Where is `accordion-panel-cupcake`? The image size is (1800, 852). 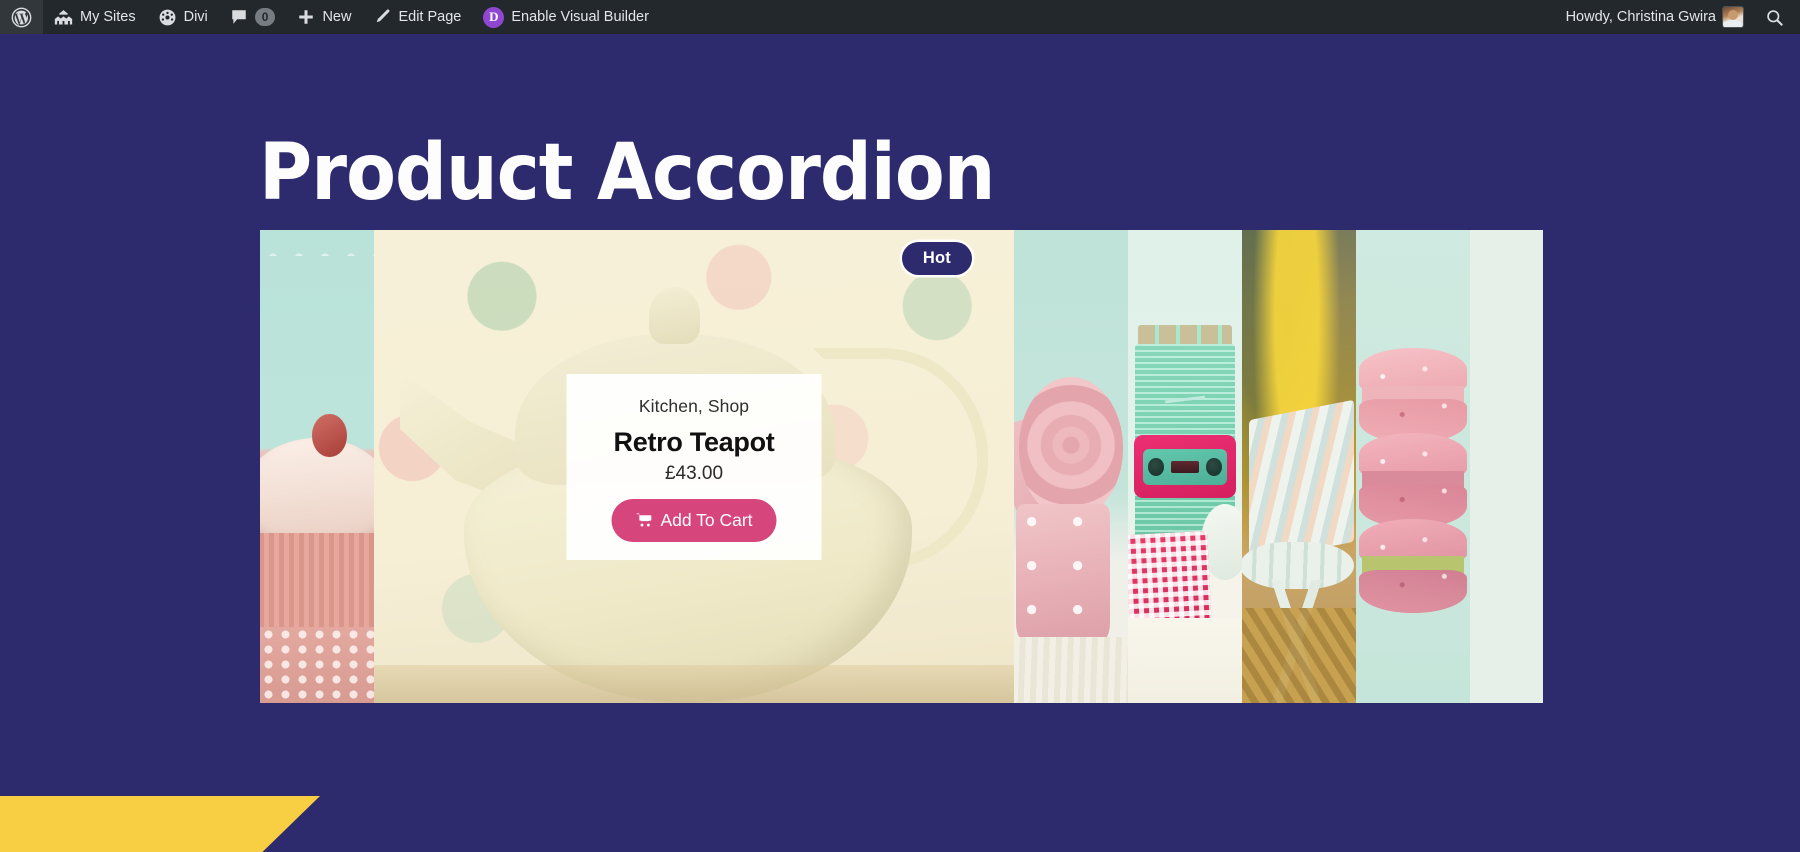
accordion-panel-cupcake is located at coordinates (317, 466).